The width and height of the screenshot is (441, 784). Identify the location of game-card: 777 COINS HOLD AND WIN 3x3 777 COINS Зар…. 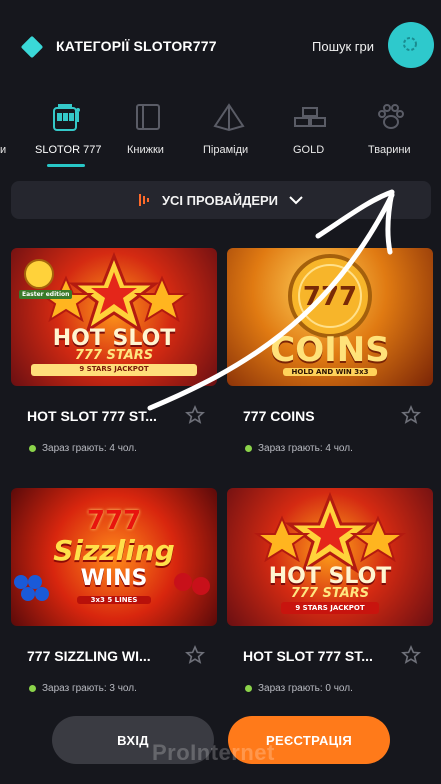
(330, 351).